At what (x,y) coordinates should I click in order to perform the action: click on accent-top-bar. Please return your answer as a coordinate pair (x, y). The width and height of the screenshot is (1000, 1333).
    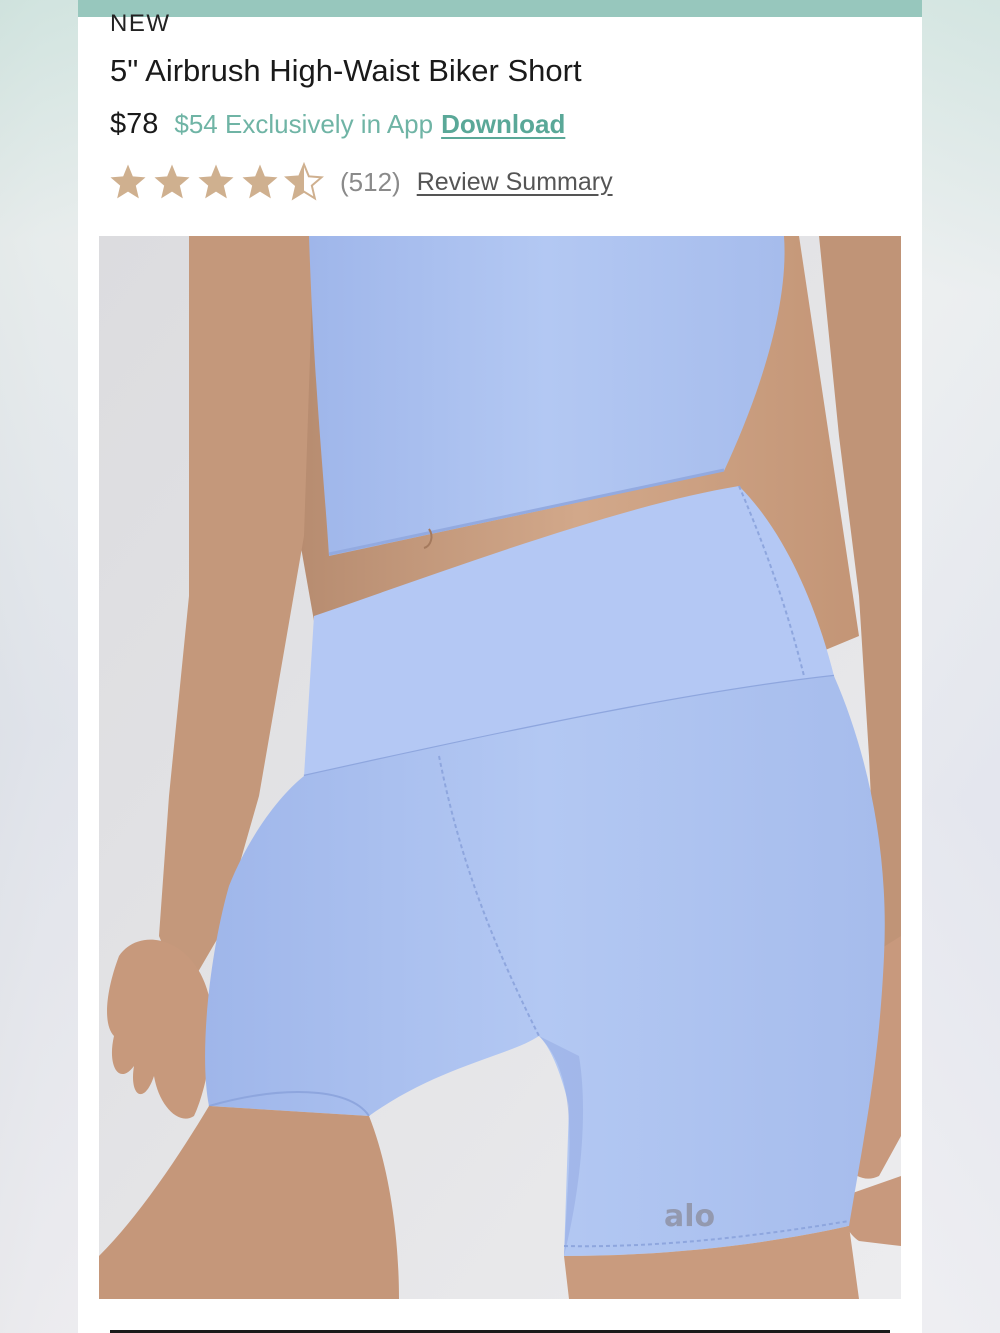
    Looking at the image, I should click on (500, 8).